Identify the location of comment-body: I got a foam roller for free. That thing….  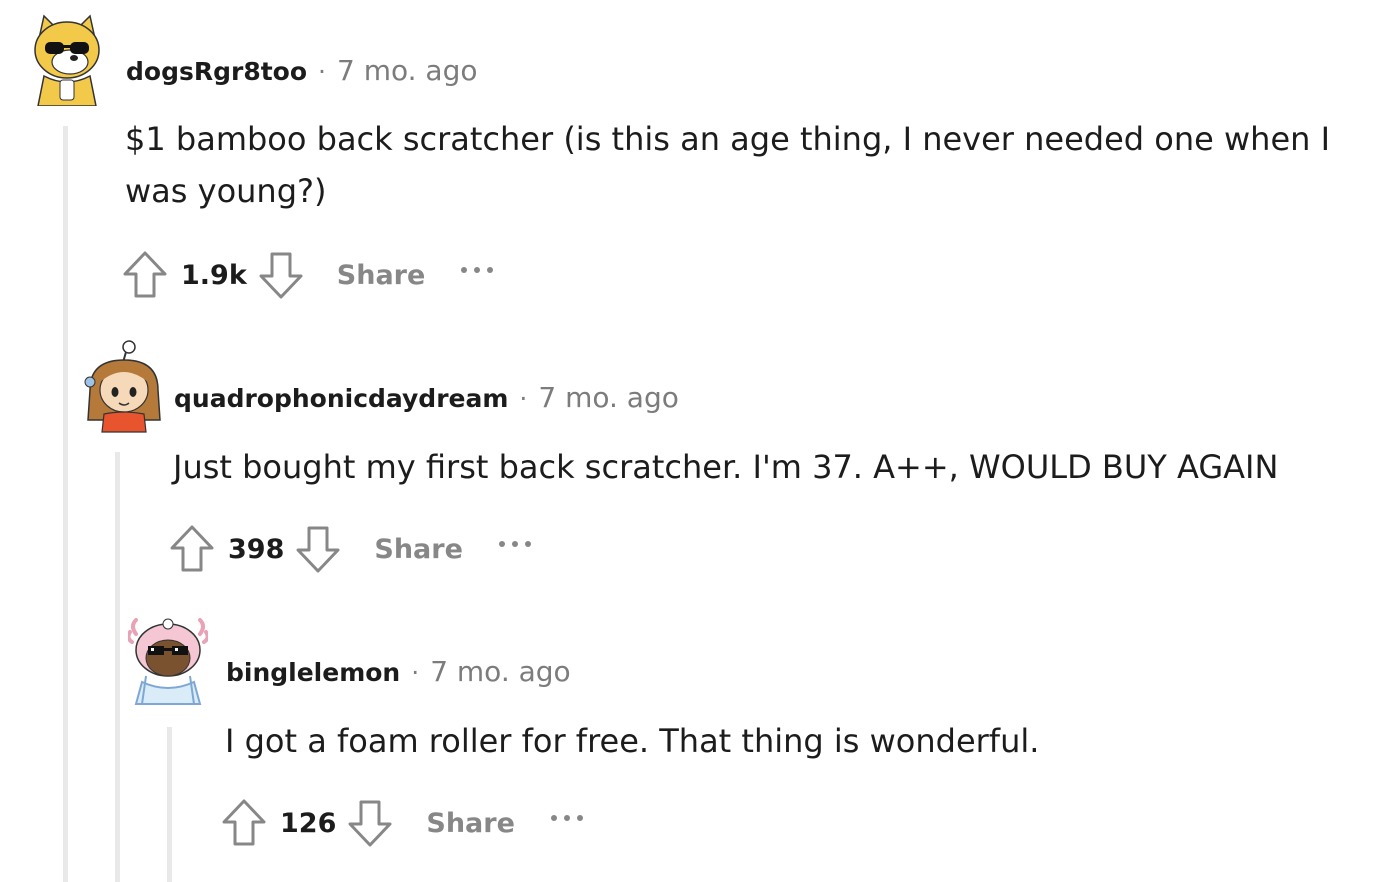
(632, 741).